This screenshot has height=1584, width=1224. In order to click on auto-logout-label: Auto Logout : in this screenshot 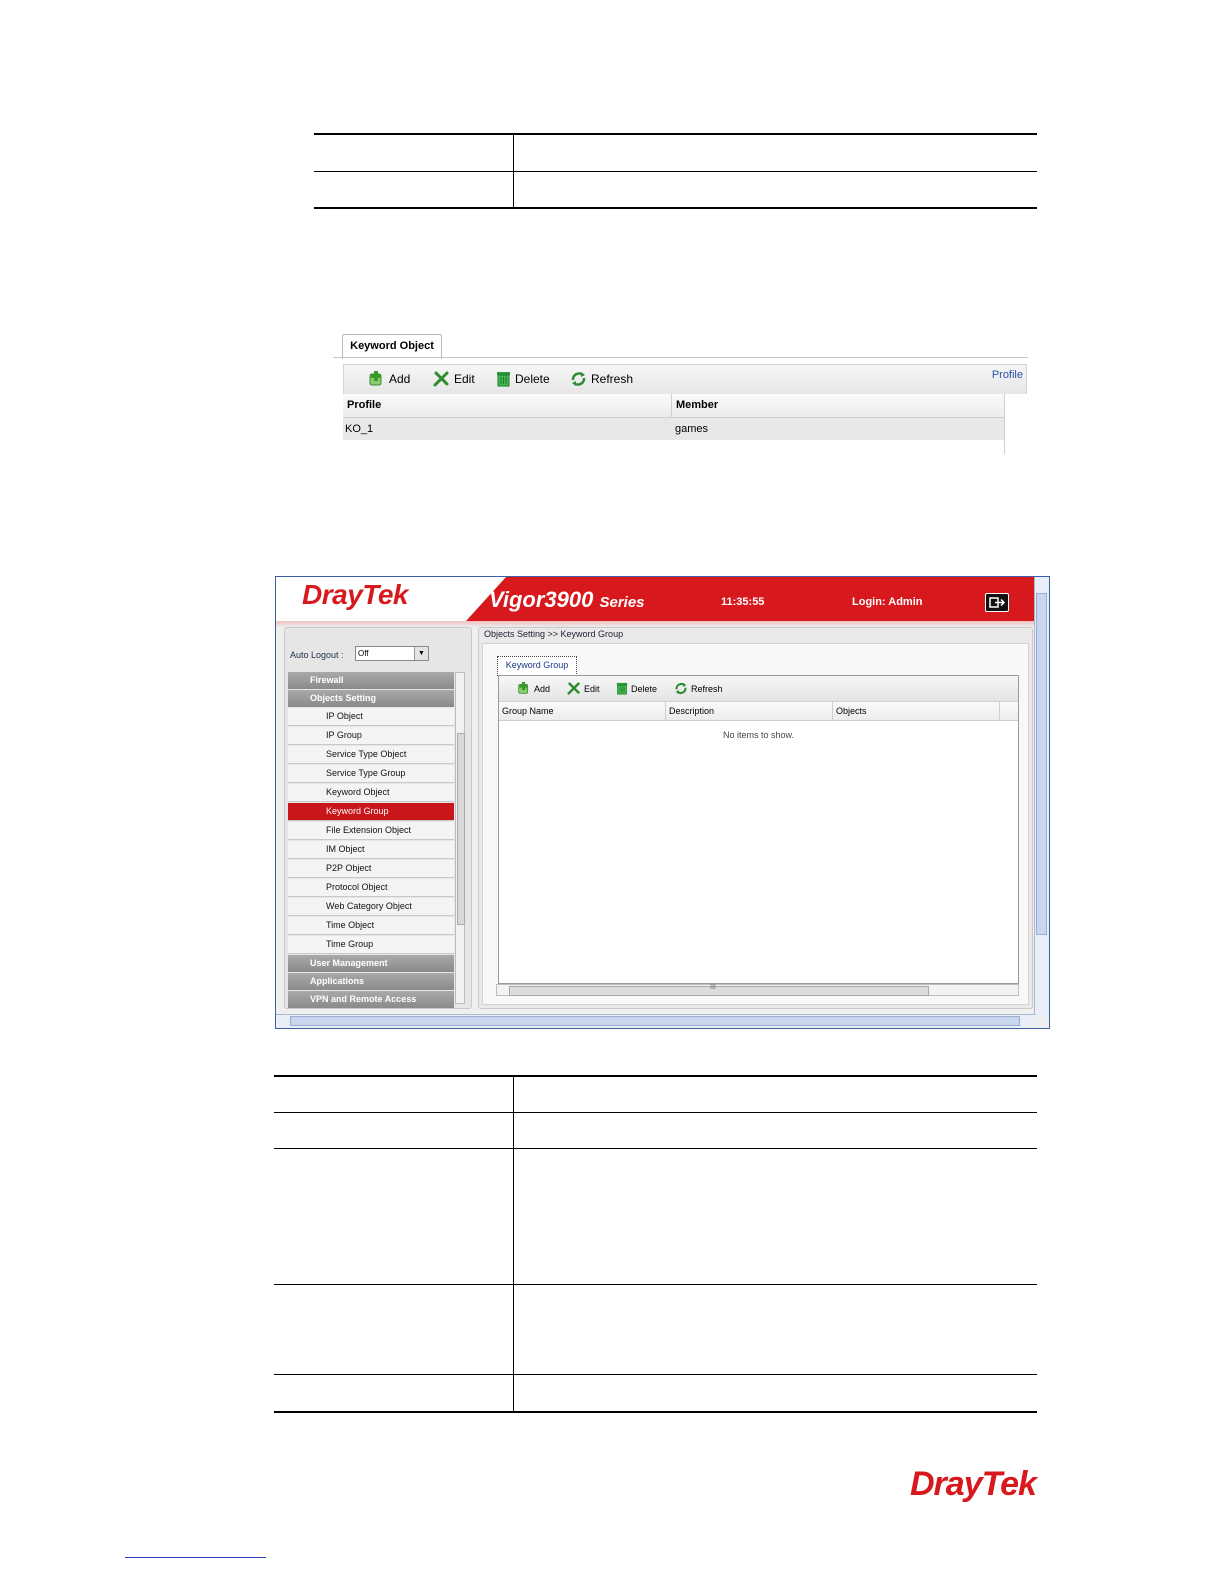, I will do `click(317, 655)`.